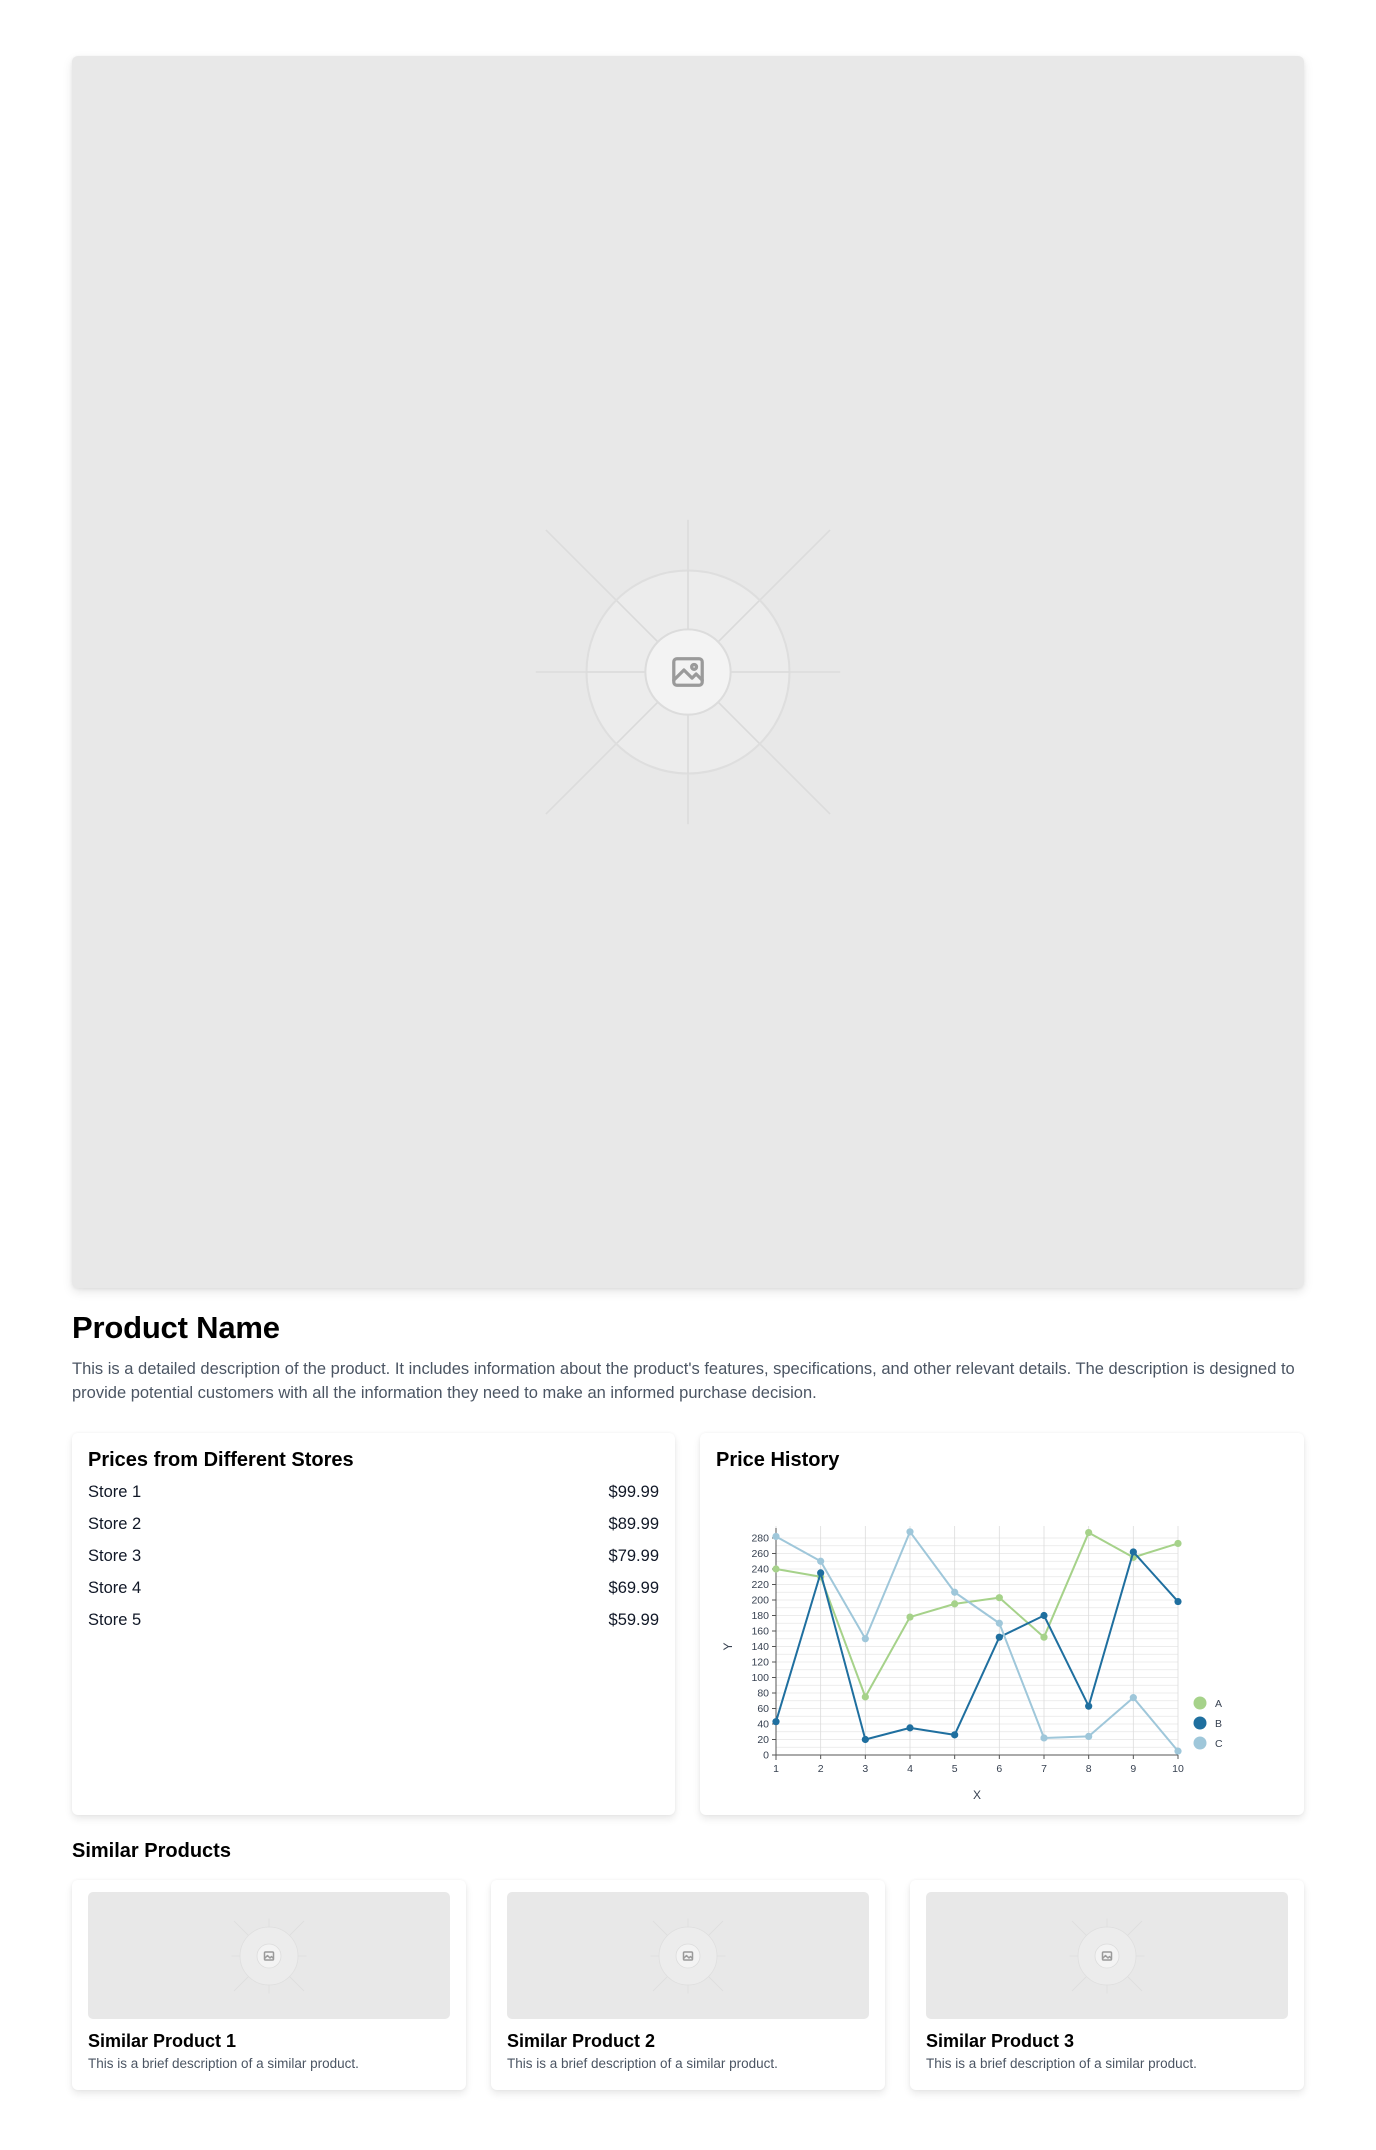 The height and width of the screenshot is (2150, 1376). I want to click on similar-product-name: Similar Product 1, so click(269, 2041).